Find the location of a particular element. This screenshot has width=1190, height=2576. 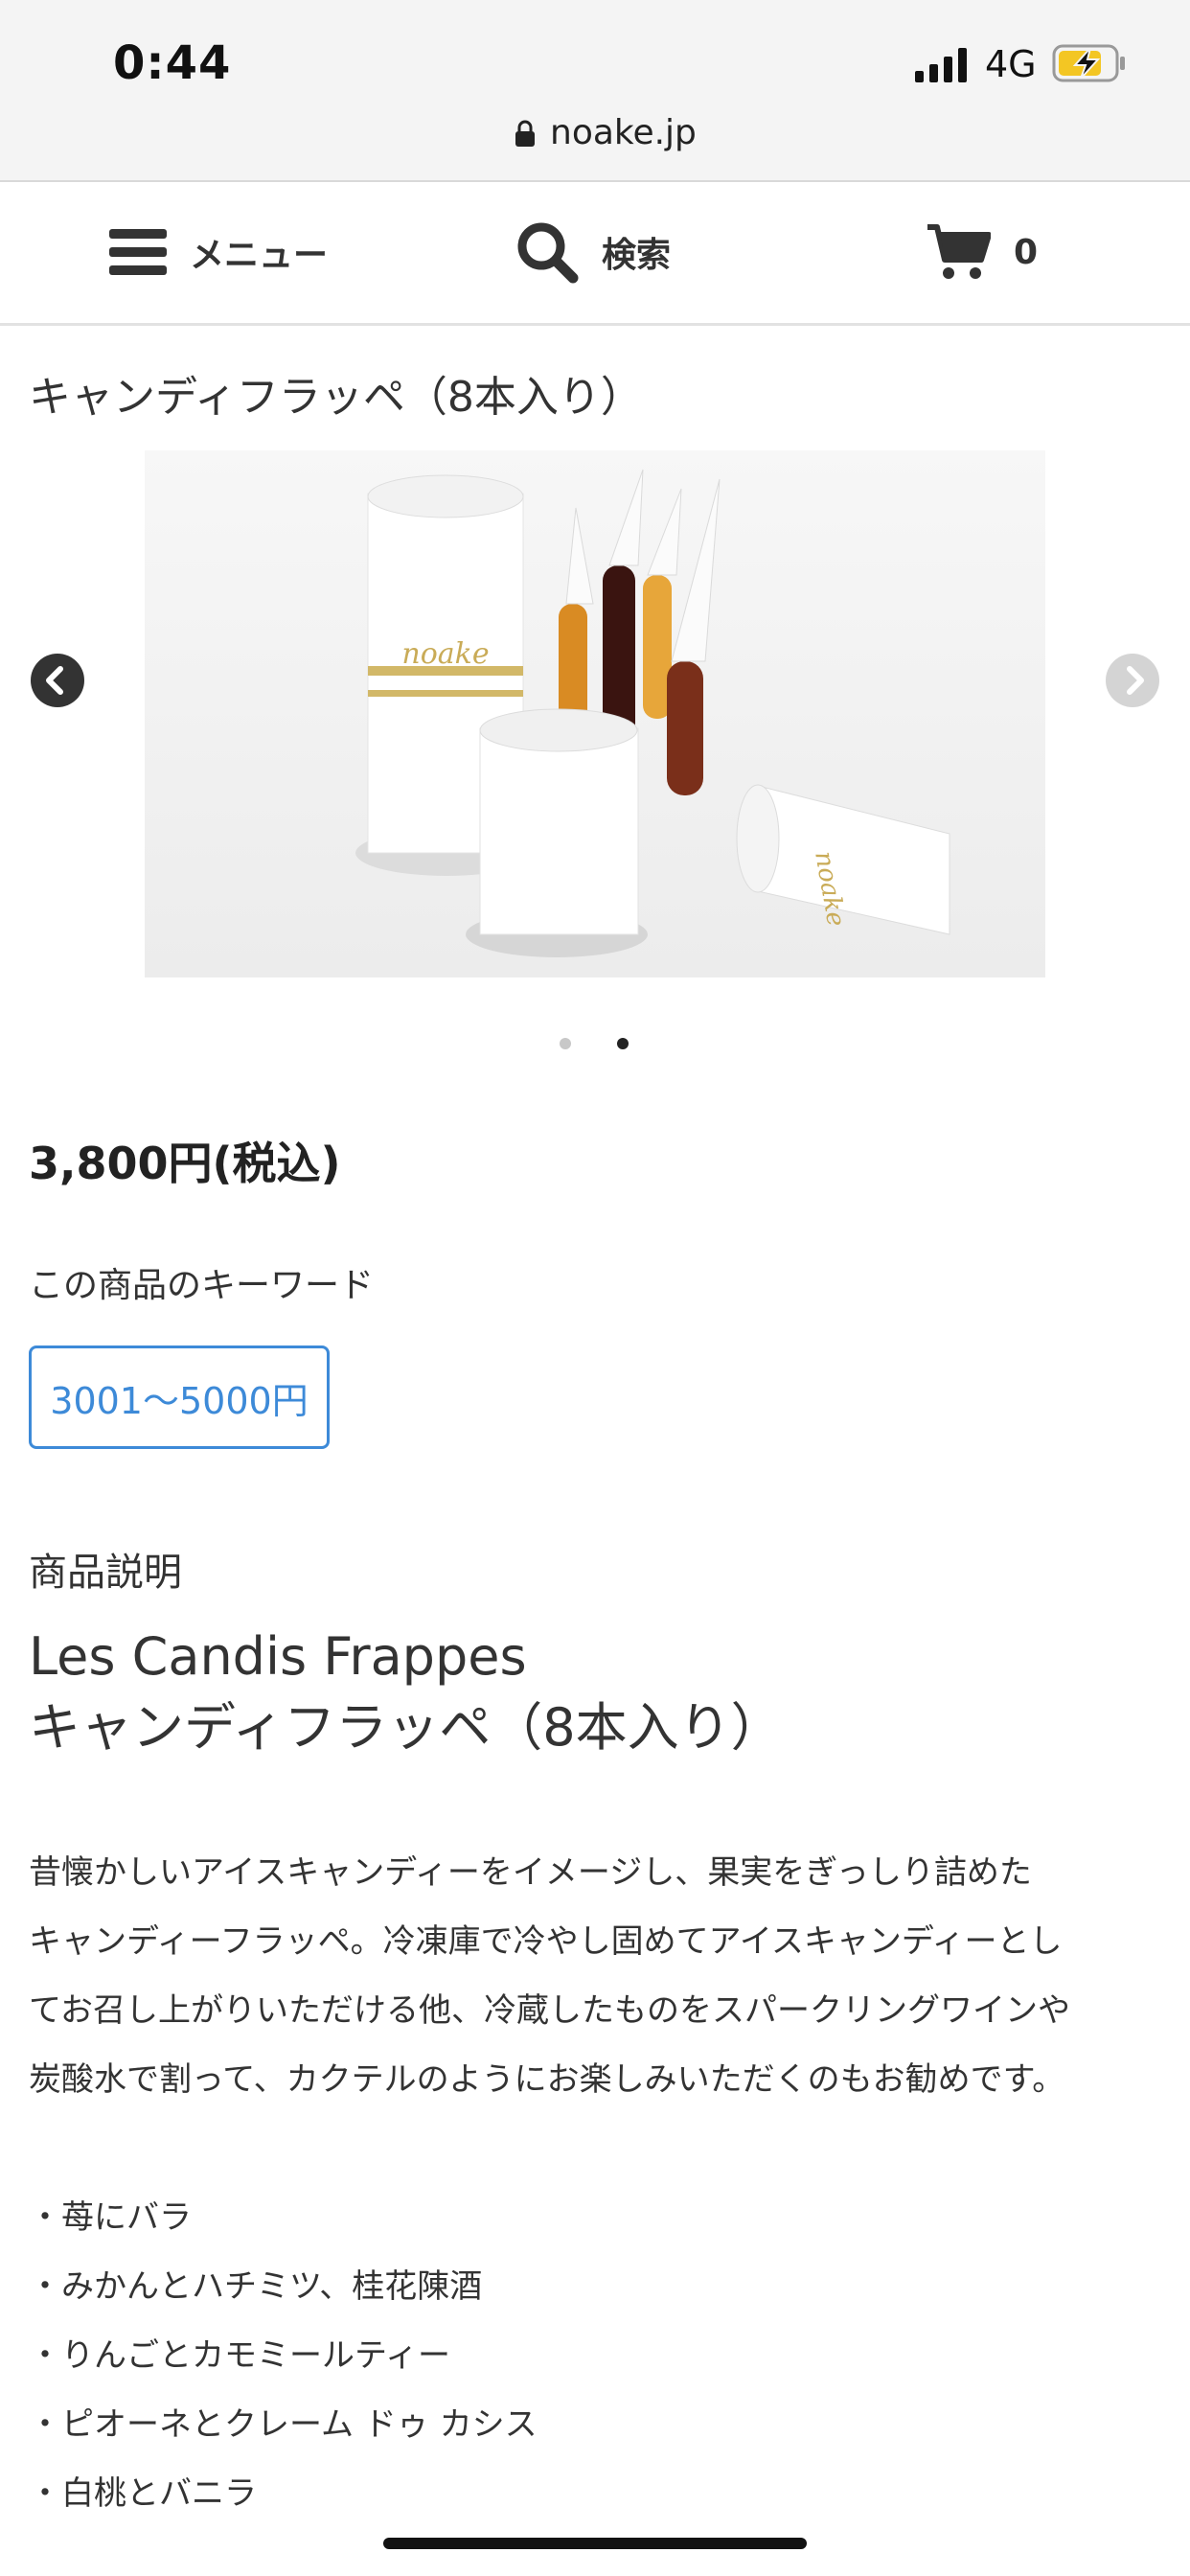

search-icon is located at coordinates (548, 253).